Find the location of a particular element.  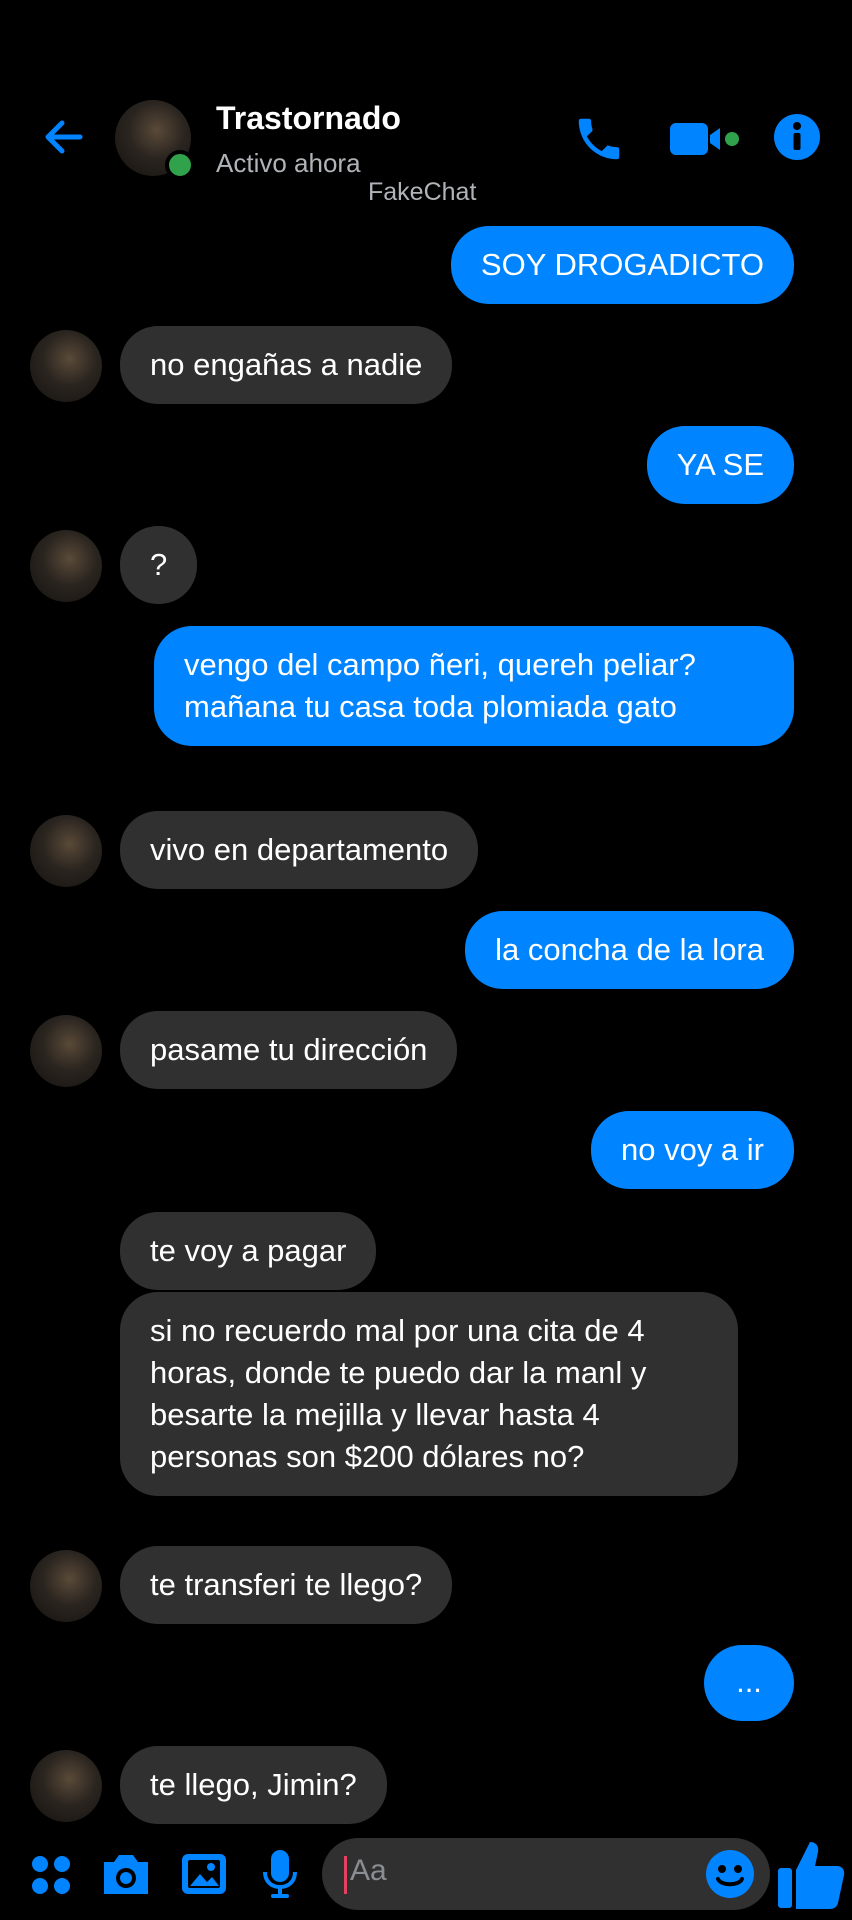

online-indicator is located at coordinates (180, 165).